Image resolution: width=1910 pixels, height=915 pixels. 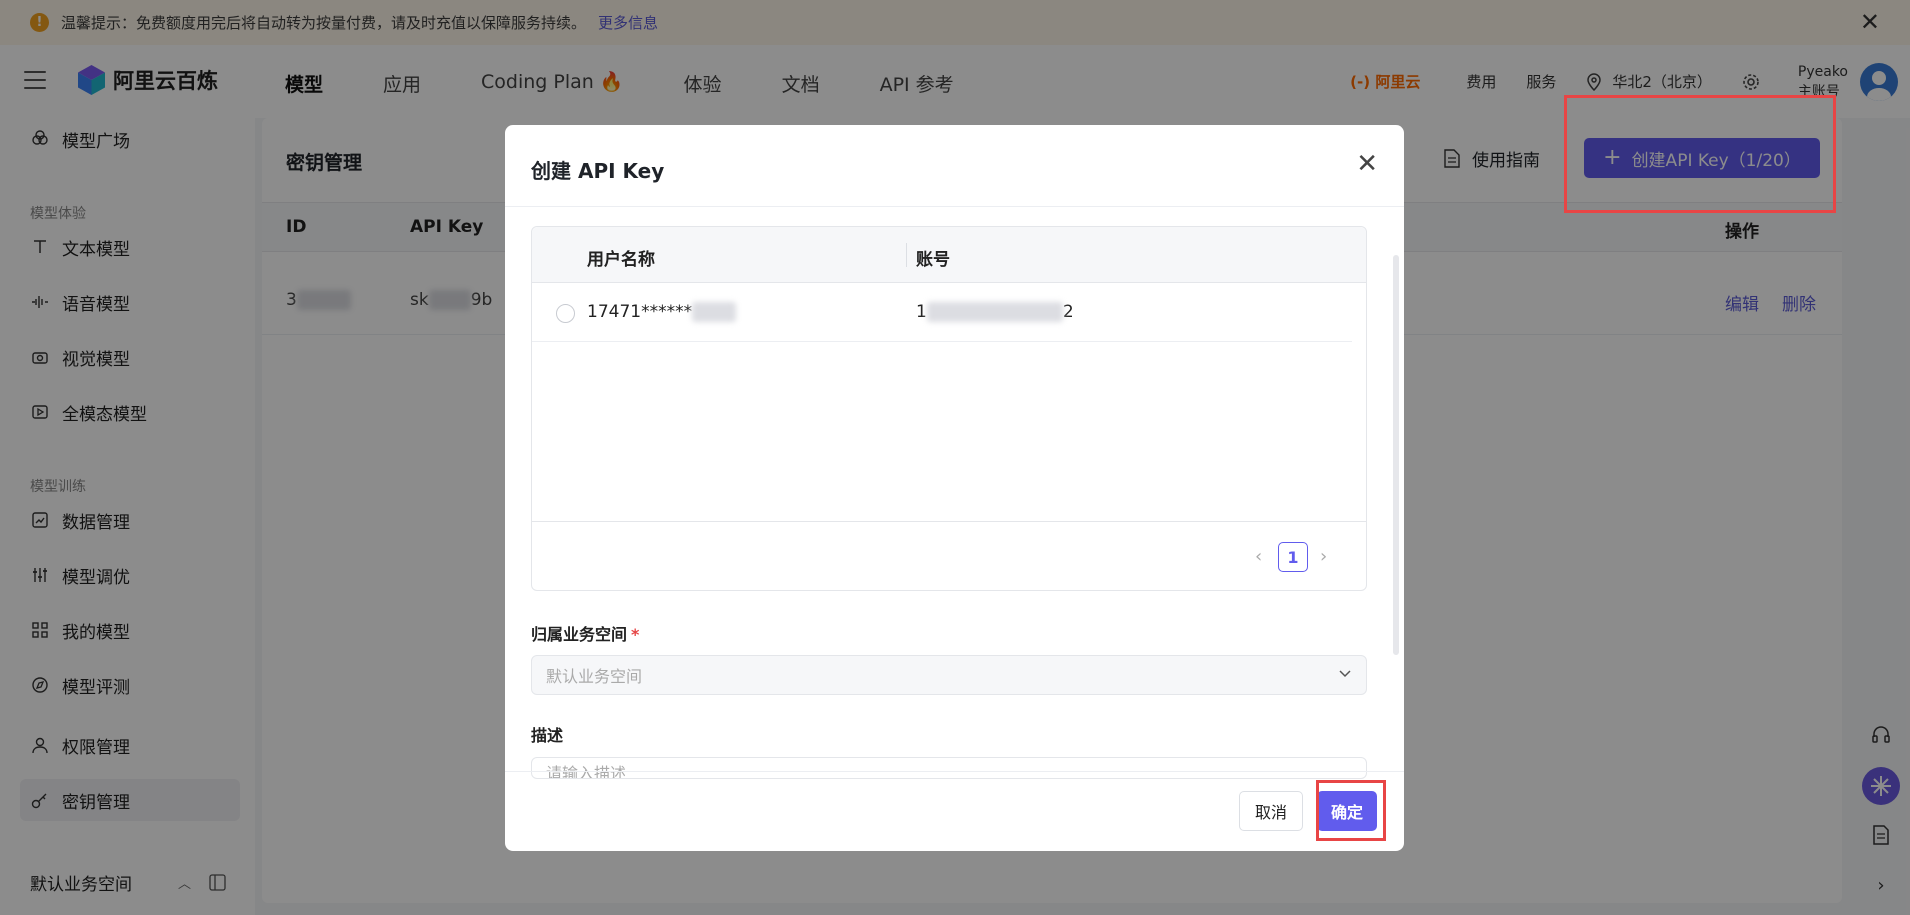 What do you see at coordinates (1258, 556) in the screenshot?
I see `prev-page-icon: ‹` at bounding box center [1258, 556].